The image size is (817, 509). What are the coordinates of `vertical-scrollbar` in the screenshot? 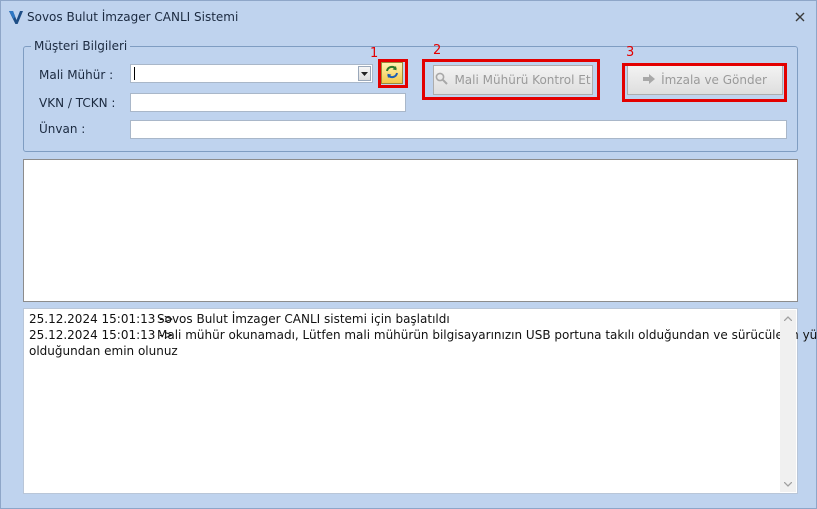 It's located at (788, 401).